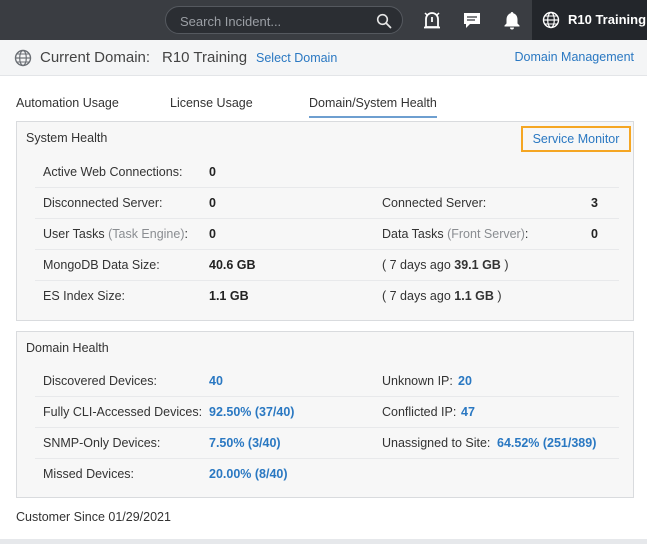 This screenshot has width=647, height=544. What do you see at coordinates (434, 203) in the screenshot?
I see `connected-server-label: Connected Server:` at bounding box center [434, 203].